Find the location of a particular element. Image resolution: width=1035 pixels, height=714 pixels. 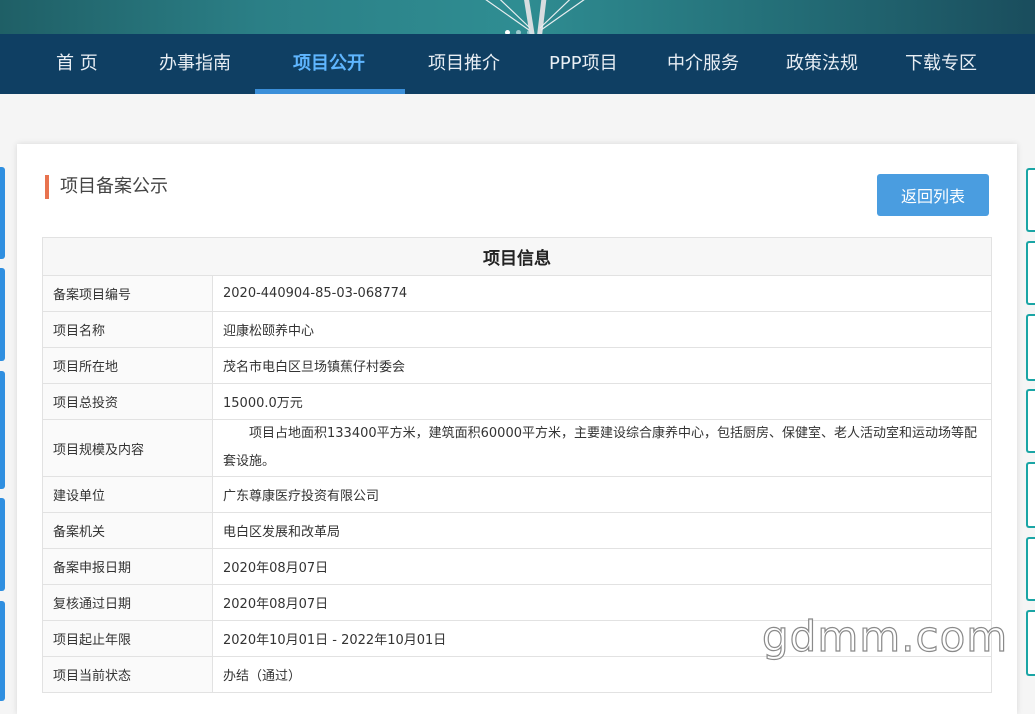

site-watermark: gdmm.com is located at coordinates (885, 636).